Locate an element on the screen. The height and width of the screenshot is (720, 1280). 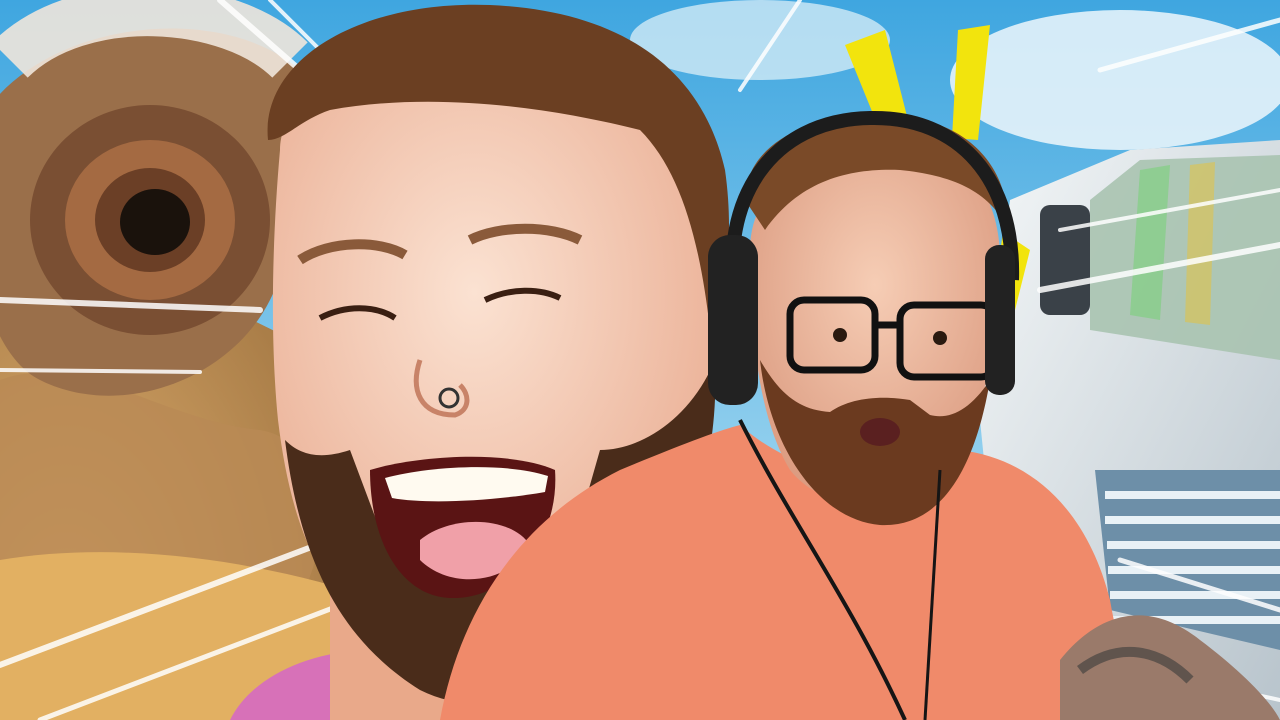
truck-mirror is located at coordinates (1065, 260).